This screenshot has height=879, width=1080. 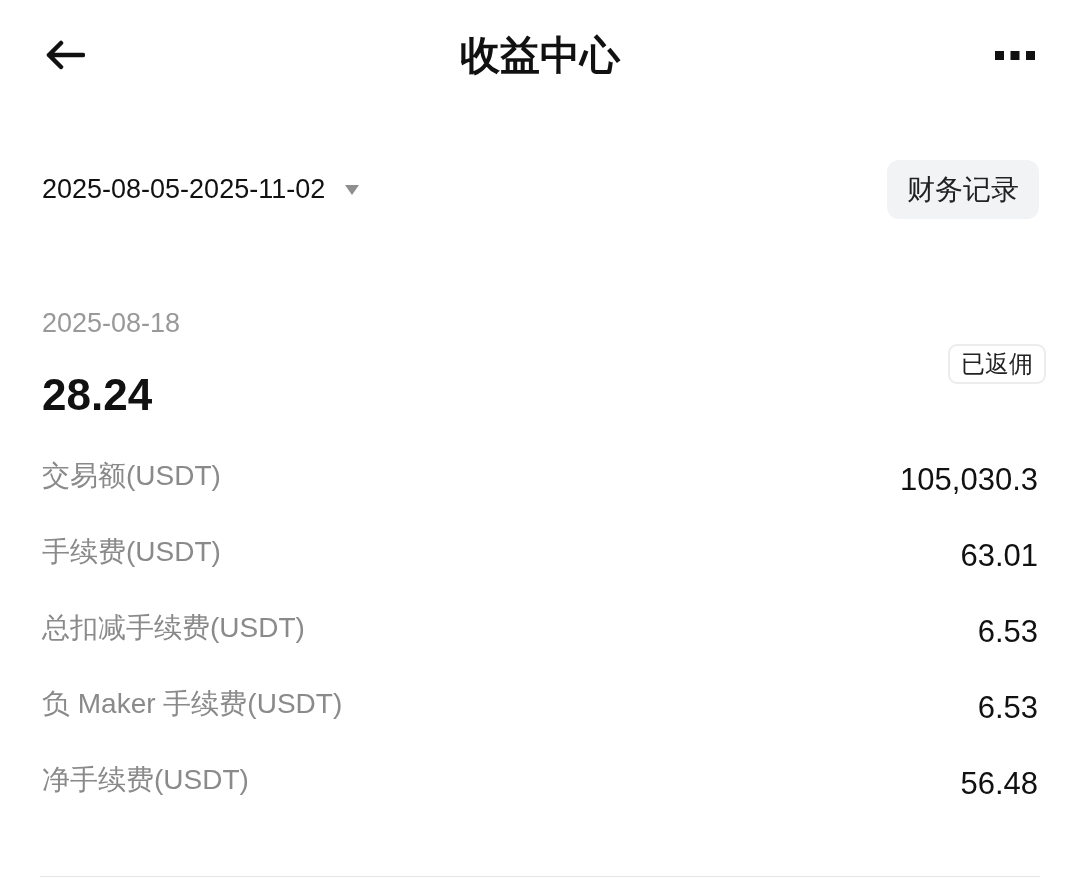 What do you see at coordinates (963, 189) in the screenshot?
I see `financial-records-button: 财务记录` at bounding box center [963, 189].